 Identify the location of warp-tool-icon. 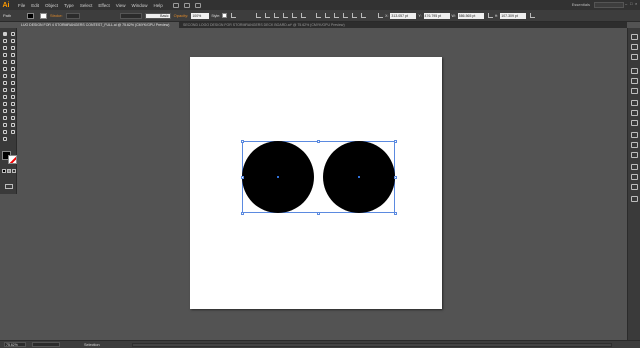
(13, 90).